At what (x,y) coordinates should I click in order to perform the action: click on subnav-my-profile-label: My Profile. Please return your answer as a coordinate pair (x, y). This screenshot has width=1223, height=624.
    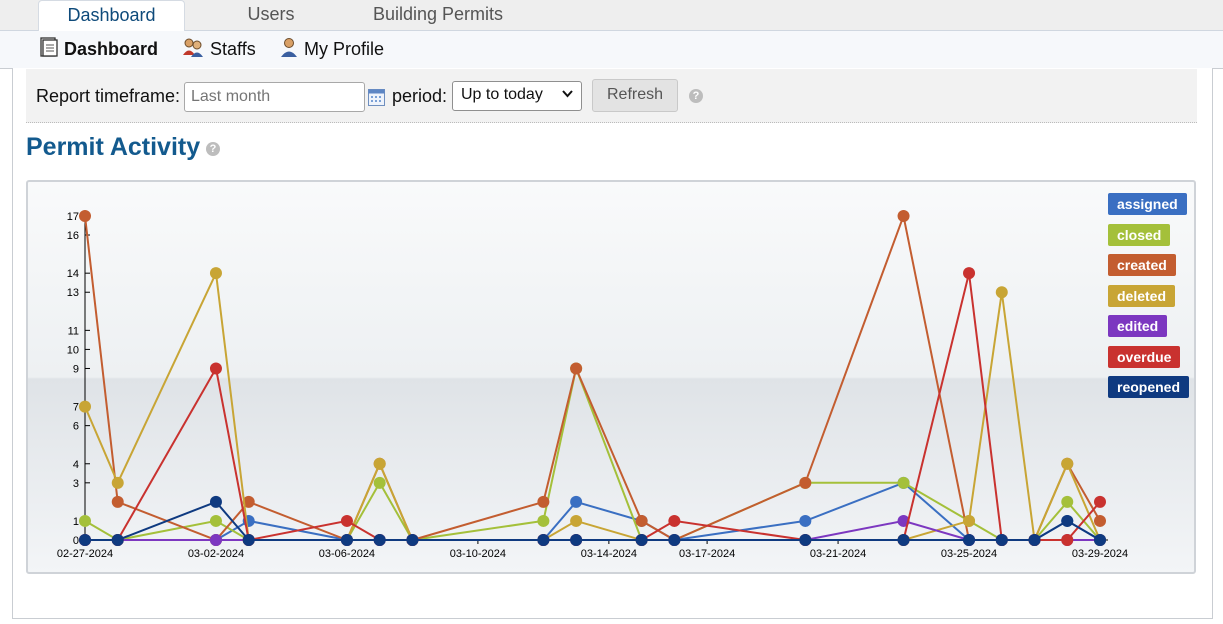
    Looking at the image, I should click on (344, 49).